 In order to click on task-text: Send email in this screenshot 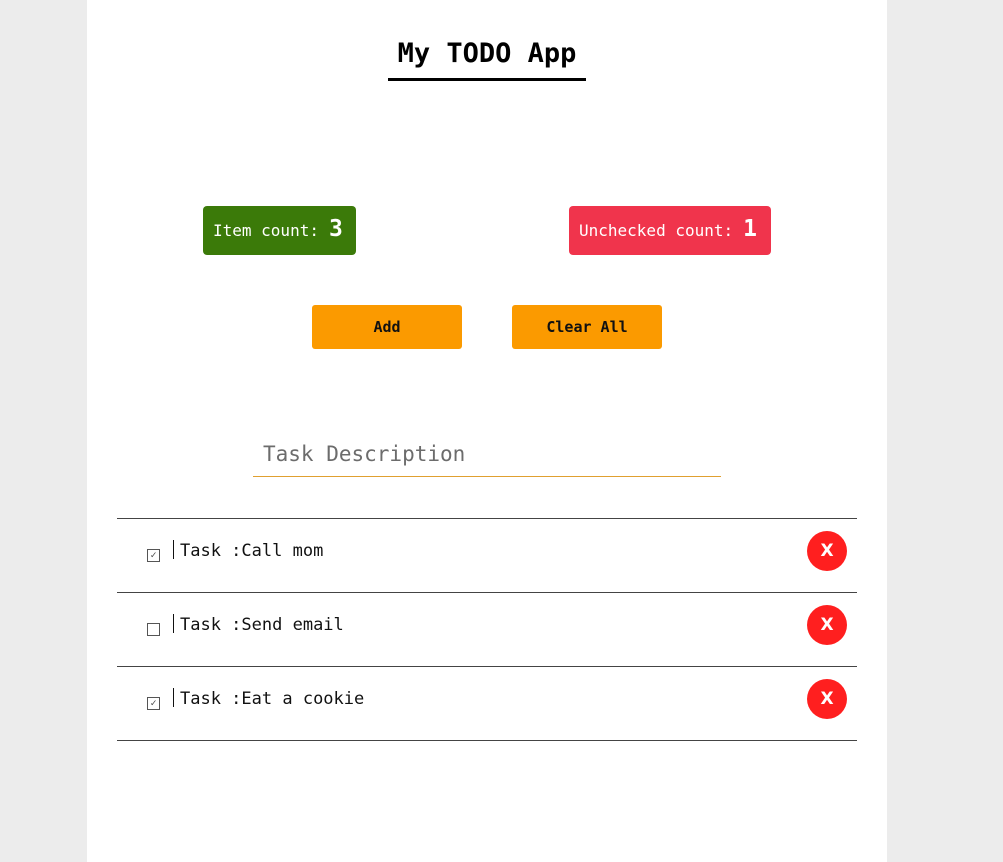, I will do `click(292, 625)`.